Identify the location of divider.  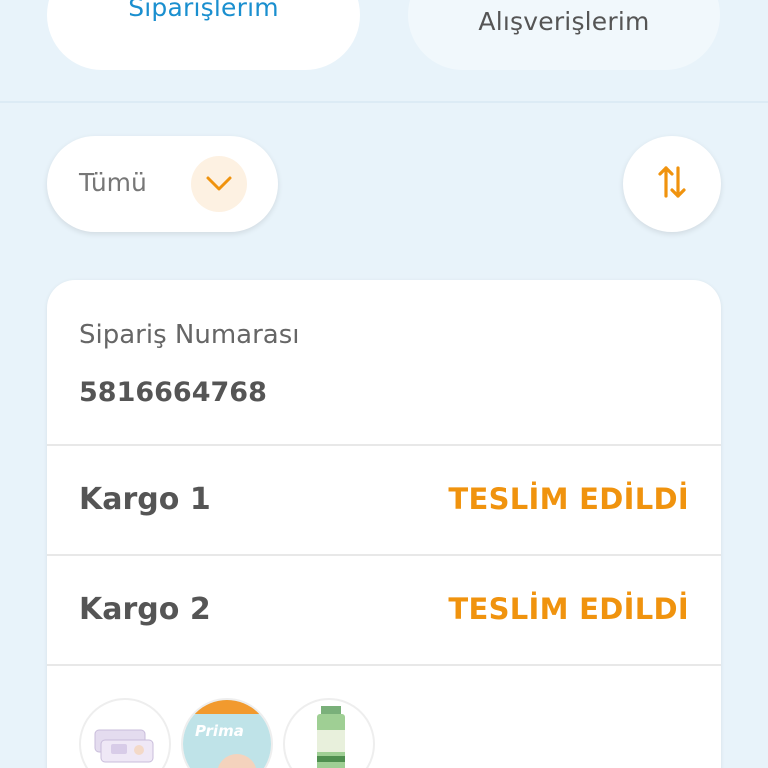
(384, 665).